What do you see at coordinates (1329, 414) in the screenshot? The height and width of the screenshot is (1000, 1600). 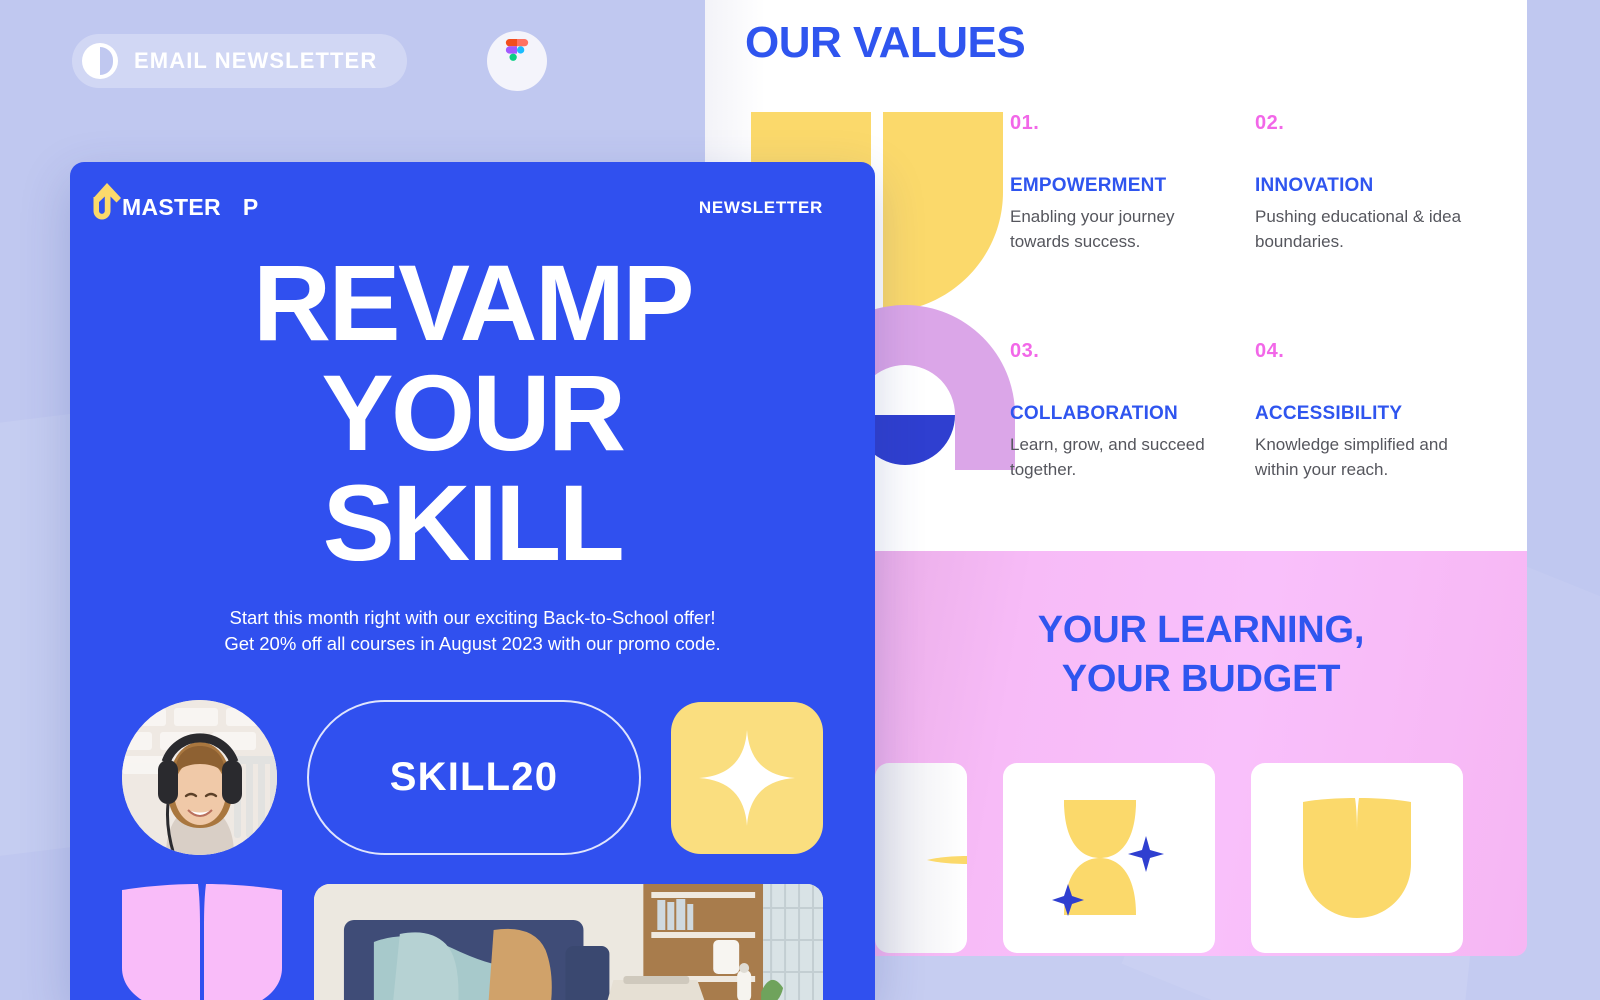 I see `value-heading: ACCESSIBILITY` at bounding box center [1329, 414].